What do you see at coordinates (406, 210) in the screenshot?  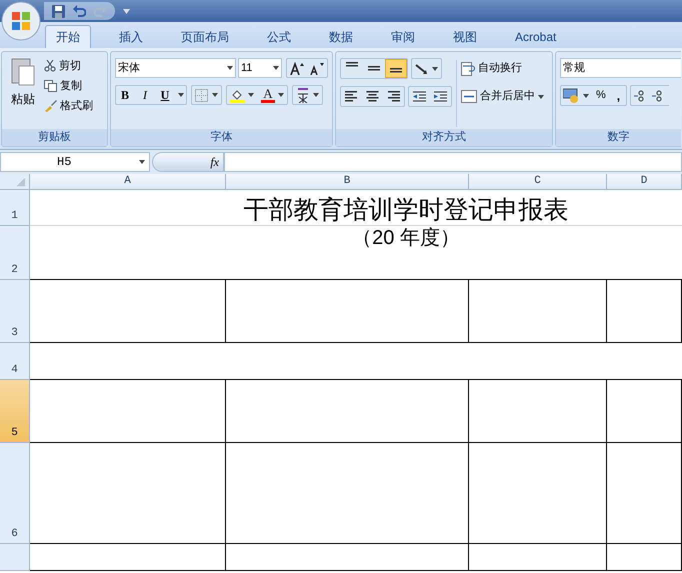 I see `sheet-title: 干部教育培训学时登记申报表` at bounding box center [406, 210].